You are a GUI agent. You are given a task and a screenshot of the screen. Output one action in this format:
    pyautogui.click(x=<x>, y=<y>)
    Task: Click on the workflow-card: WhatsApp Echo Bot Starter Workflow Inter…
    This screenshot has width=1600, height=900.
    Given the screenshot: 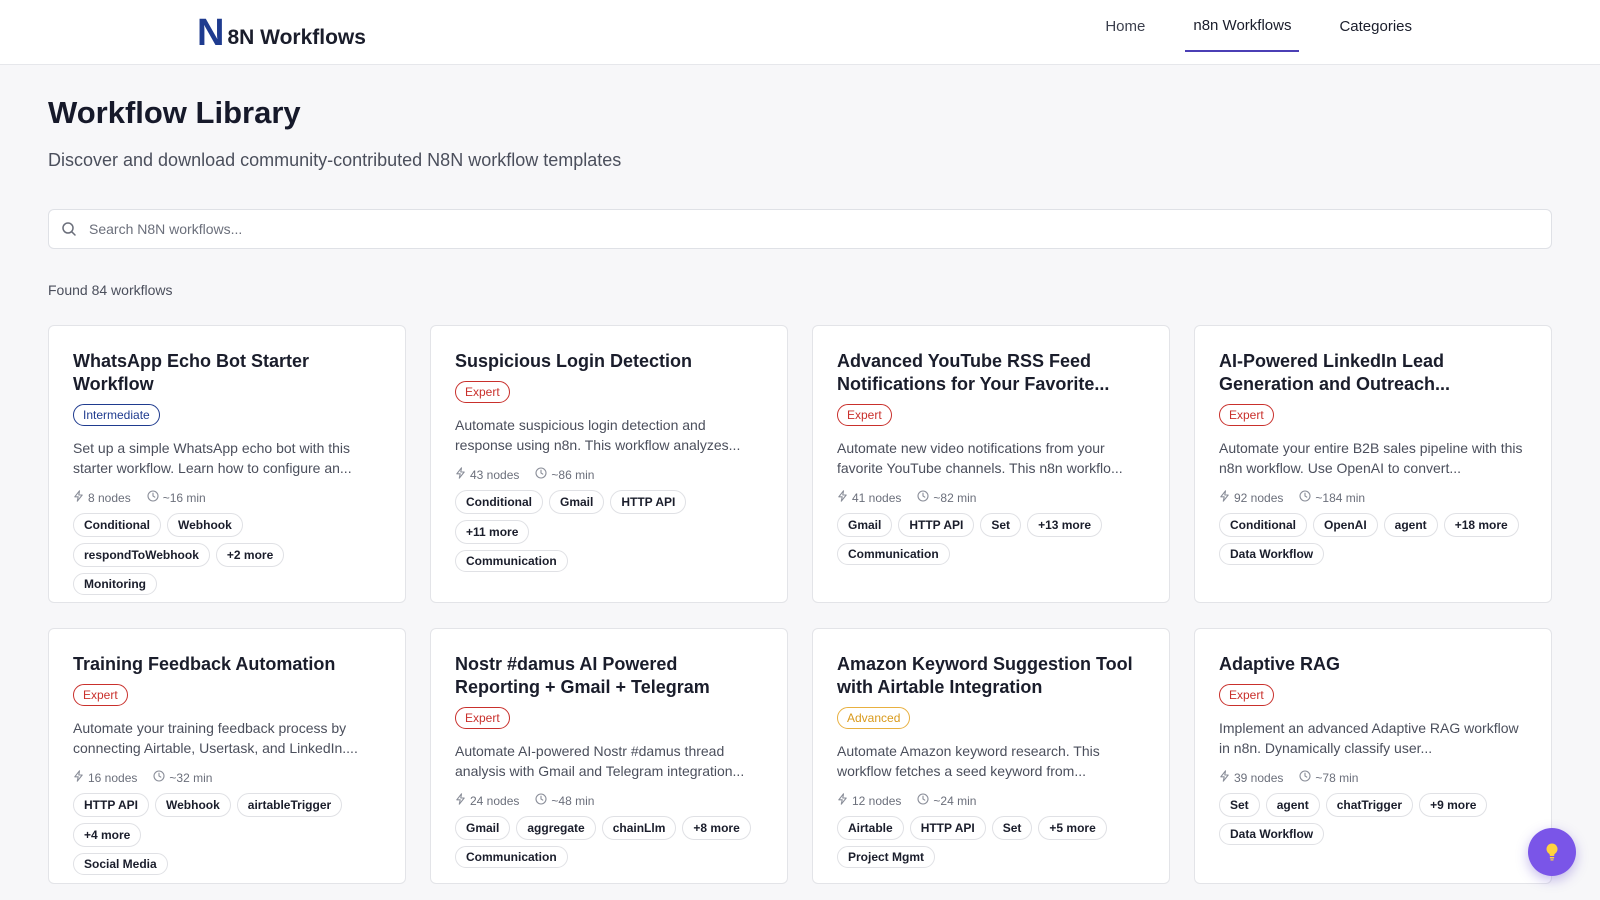 What is the action you would take?
    pyautogui.click(x=227, y=464)
    